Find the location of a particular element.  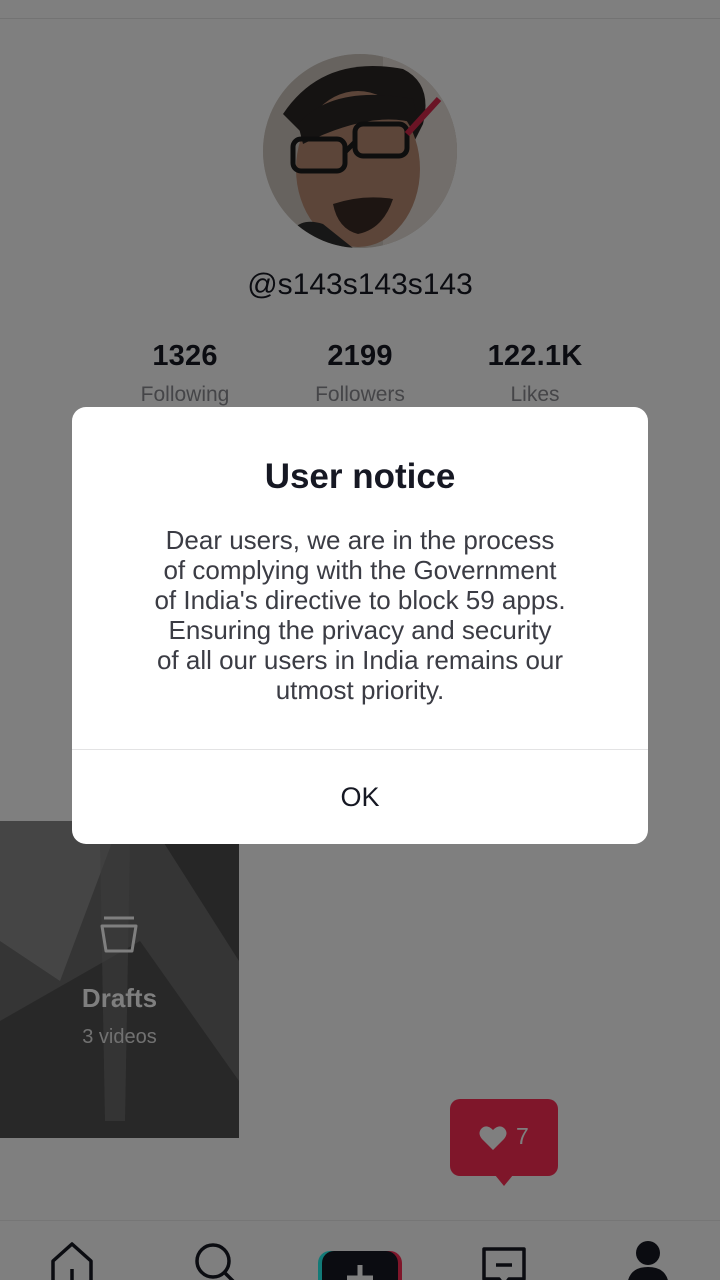

ok-button: OK is located at coordinates (360, 797).